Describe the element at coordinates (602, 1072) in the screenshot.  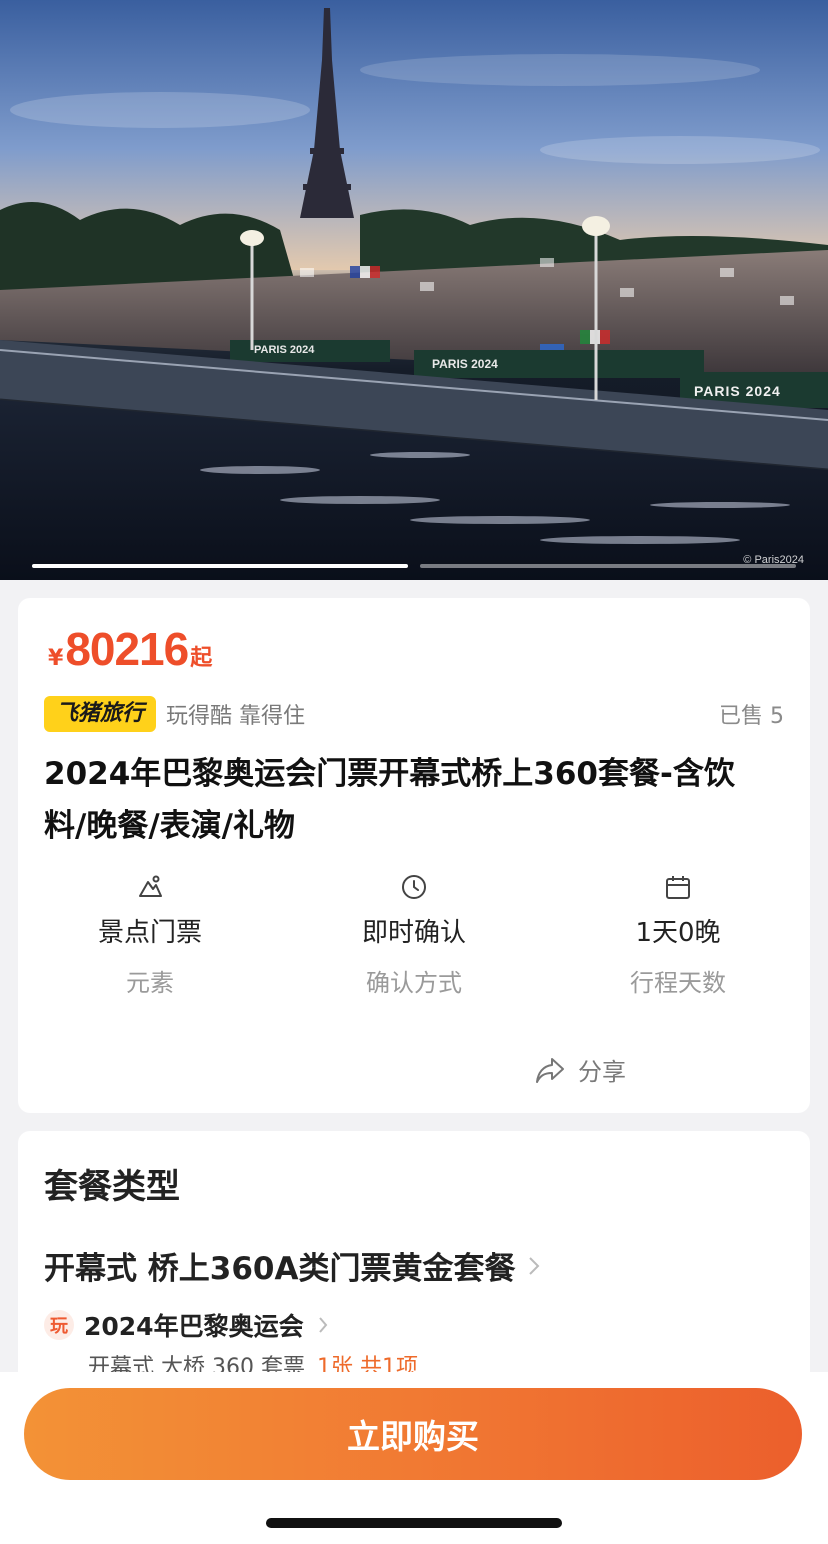
I see `share-label: 分享` at that location.